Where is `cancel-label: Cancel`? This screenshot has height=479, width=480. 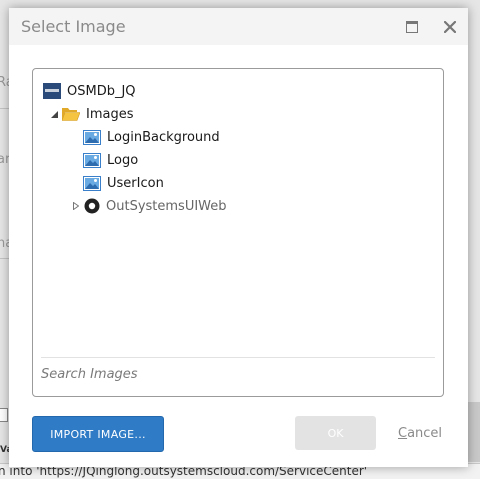 cancel-label: Cancel is located at coordinates (420, 433).